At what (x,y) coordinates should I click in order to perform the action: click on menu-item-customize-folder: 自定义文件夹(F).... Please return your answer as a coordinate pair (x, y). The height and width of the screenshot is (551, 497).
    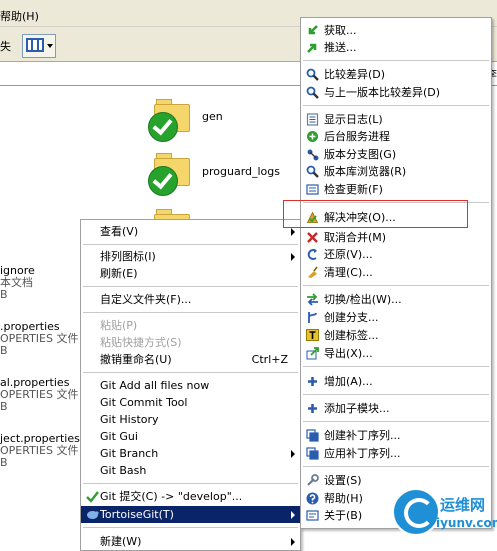
    Looking at the image, I should click on (190, 299).